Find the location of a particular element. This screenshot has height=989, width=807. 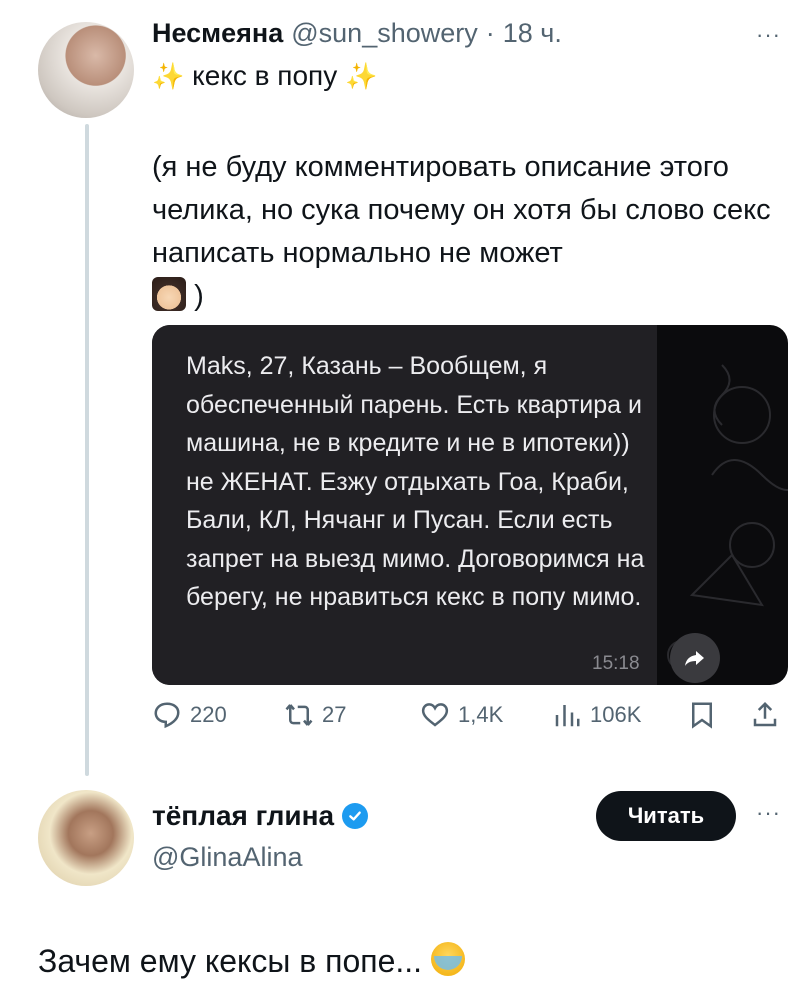

tweet-title-text: кекс в попу is located at coordinates (265, 75).